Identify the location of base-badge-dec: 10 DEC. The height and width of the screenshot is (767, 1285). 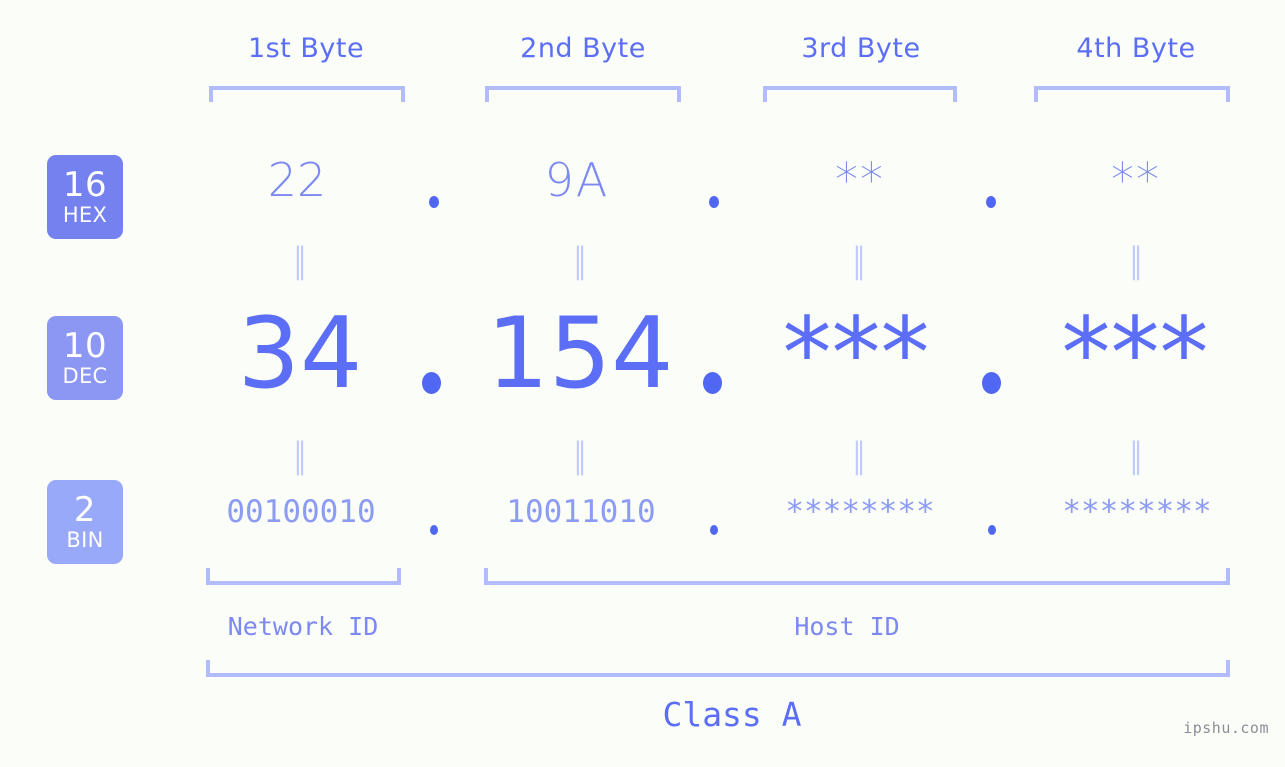
(85, 358).